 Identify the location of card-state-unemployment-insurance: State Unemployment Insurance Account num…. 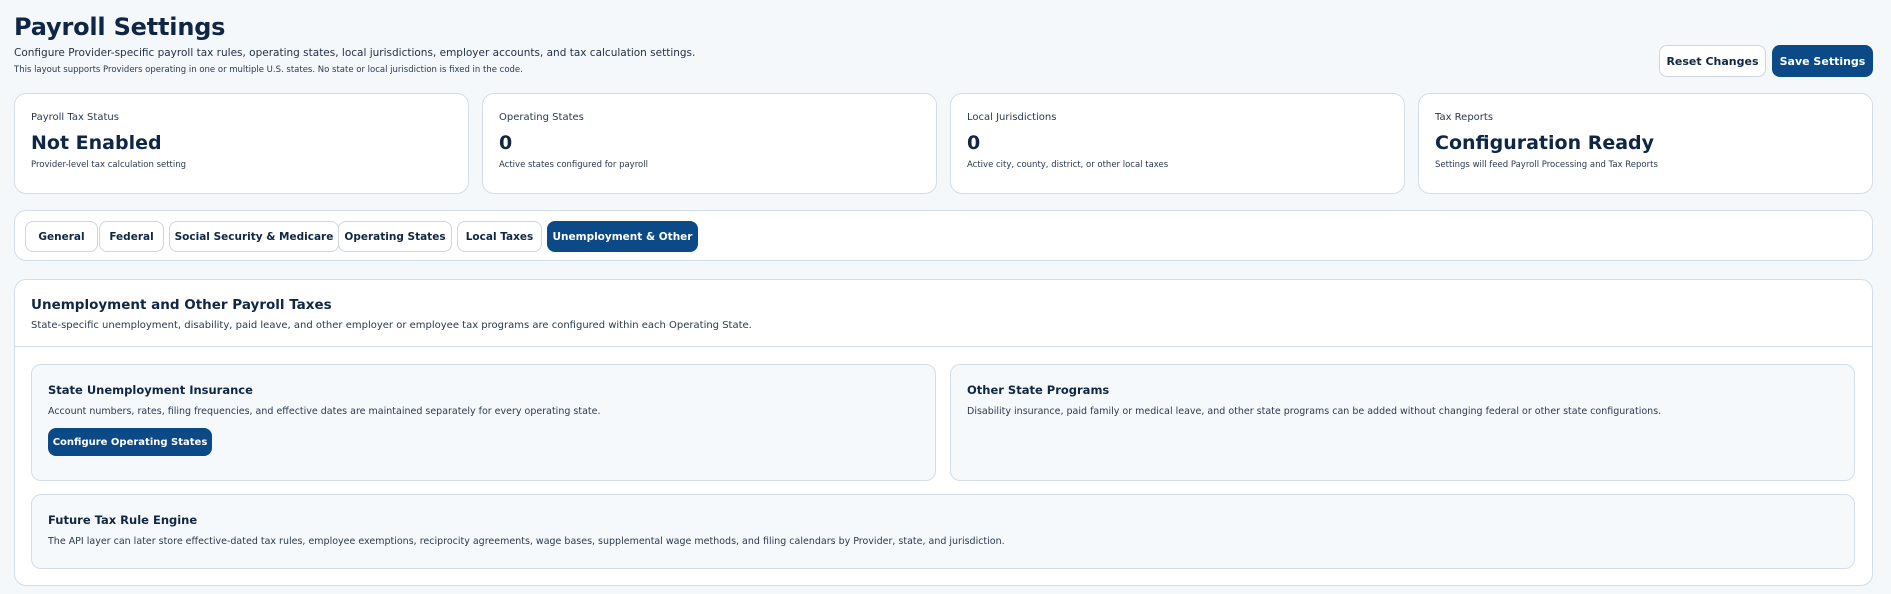
(483, 422).